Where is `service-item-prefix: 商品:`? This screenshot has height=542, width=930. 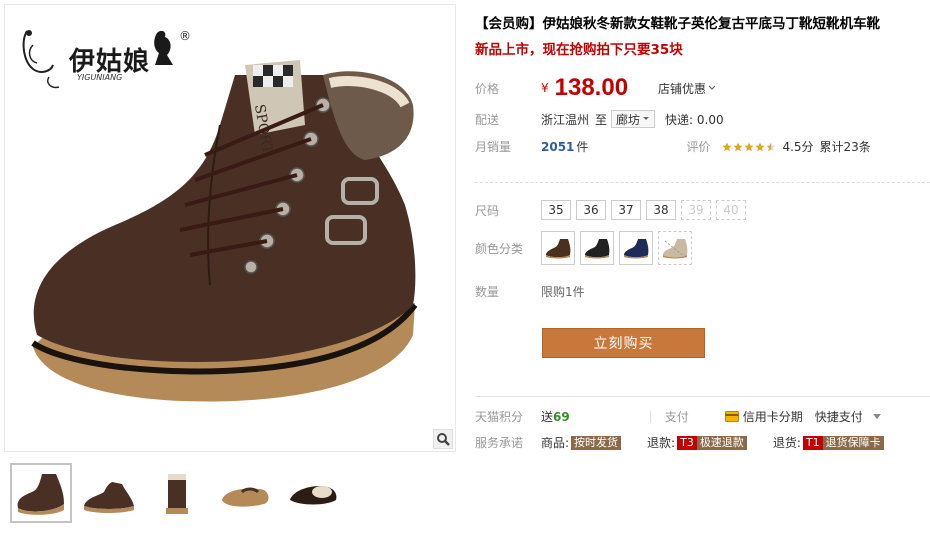 service-item-prefix: 商品: is located at coordinates (555, 443).